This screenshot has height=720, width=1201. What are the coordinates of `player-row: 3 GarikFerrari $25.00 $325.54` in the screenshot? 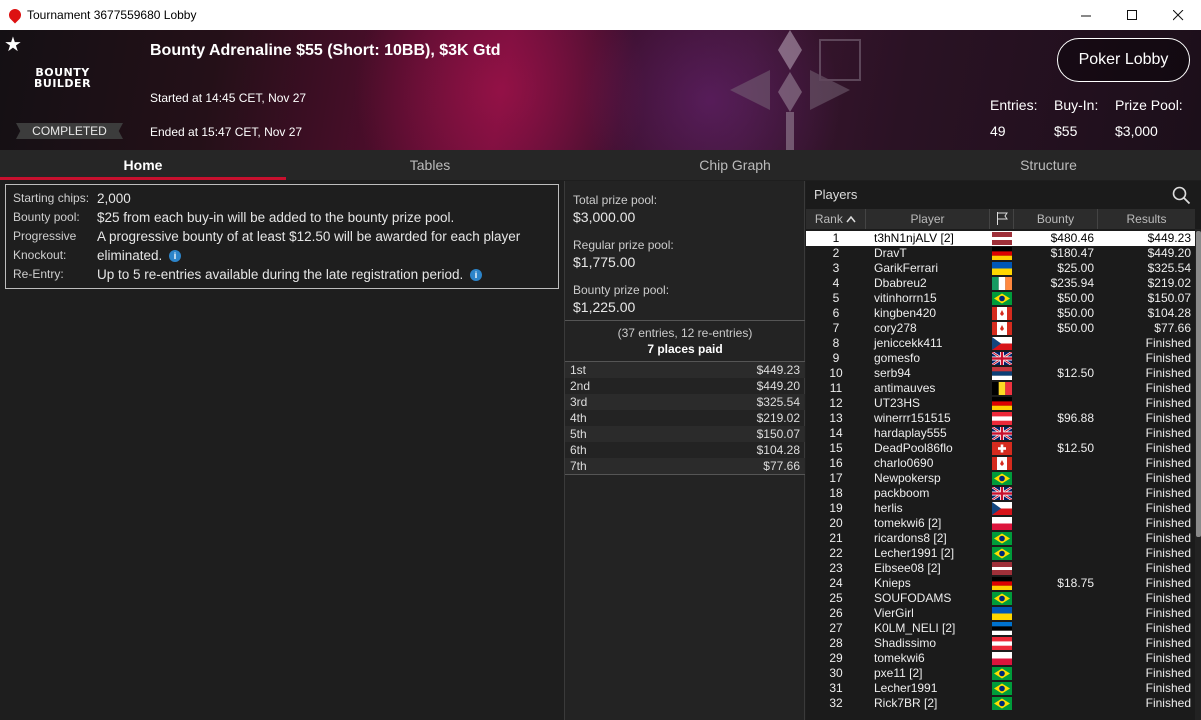 It's located at (1000, 268).